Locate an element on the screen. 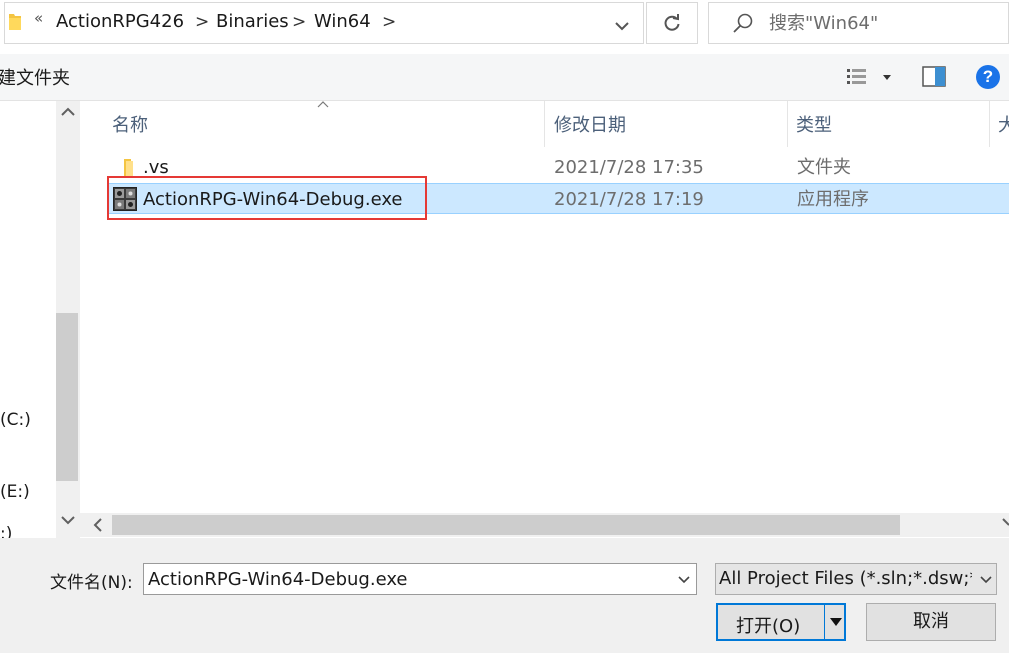 Image resolution: width=1009 pixels, height=653 pixels. column-header-size: 大 is located at coordinates (1003, 124).